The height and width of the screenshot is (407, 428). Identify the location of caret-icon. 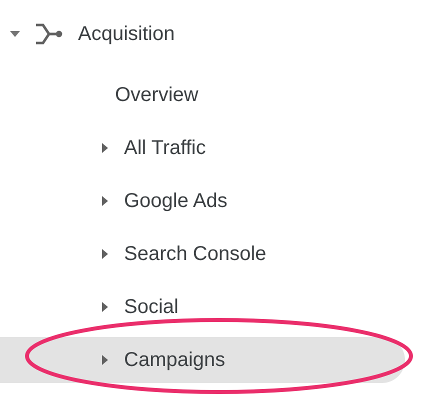
(15, 34).